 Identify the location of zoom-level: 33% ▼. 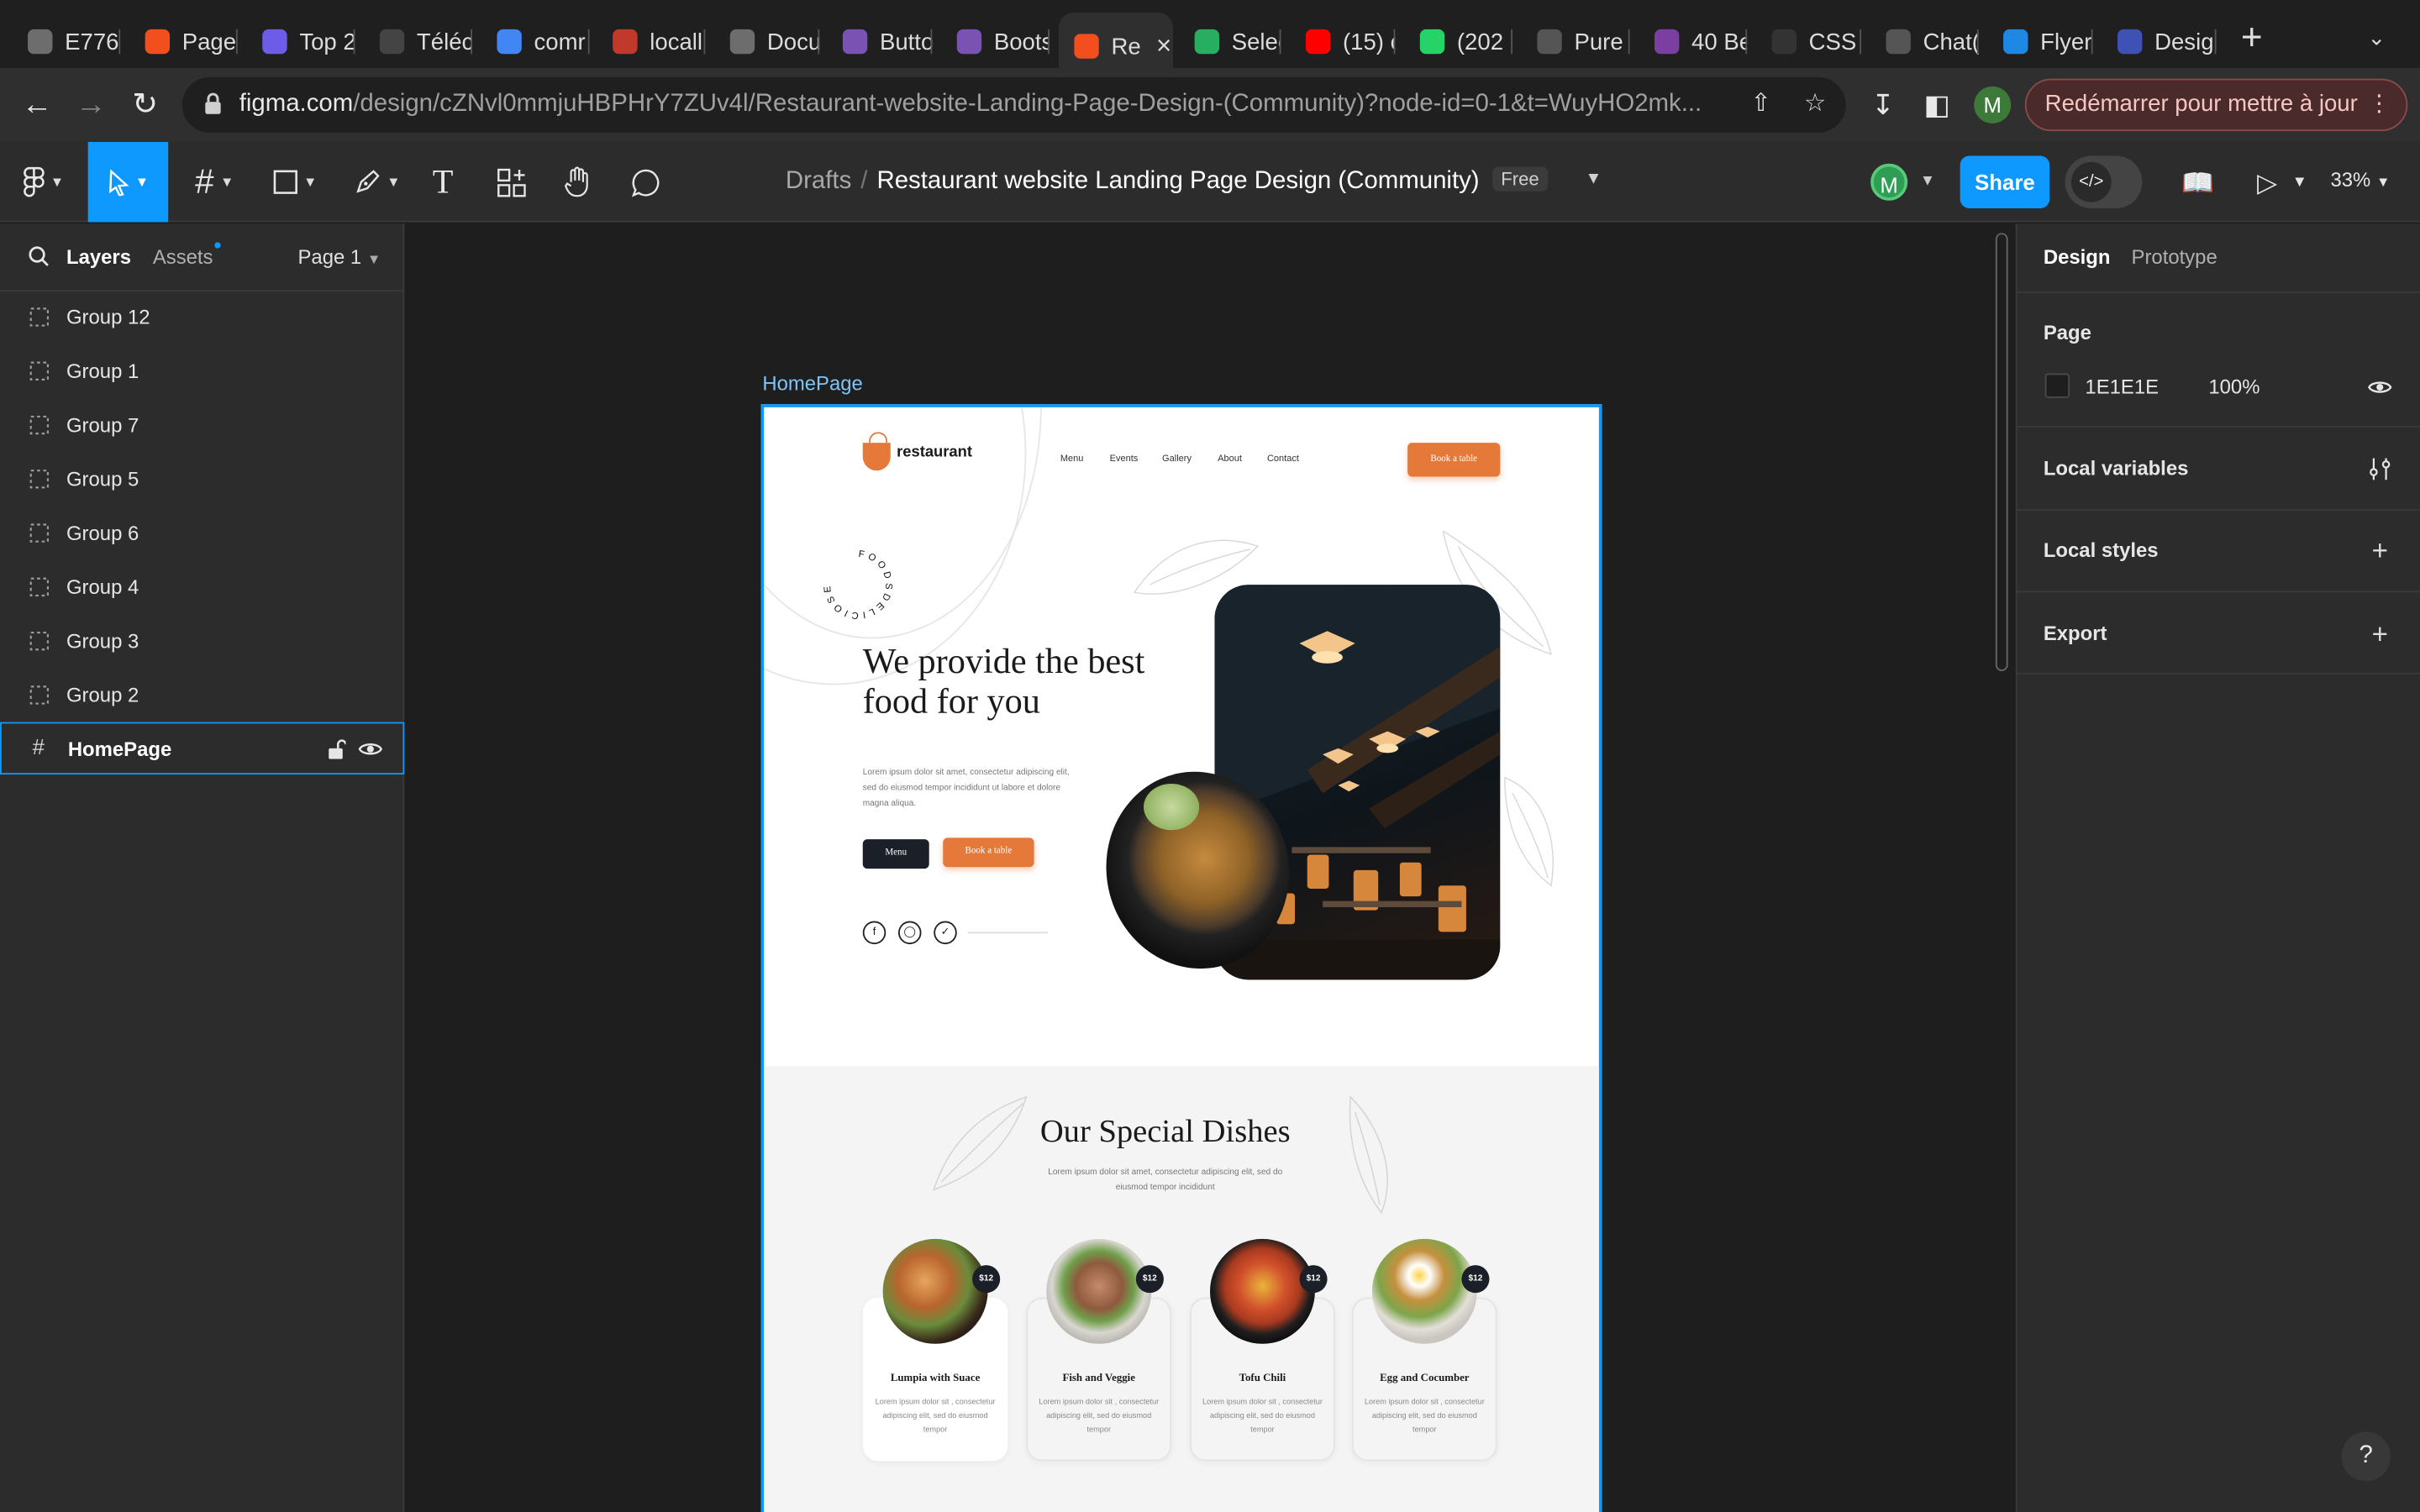
(2360, 180).